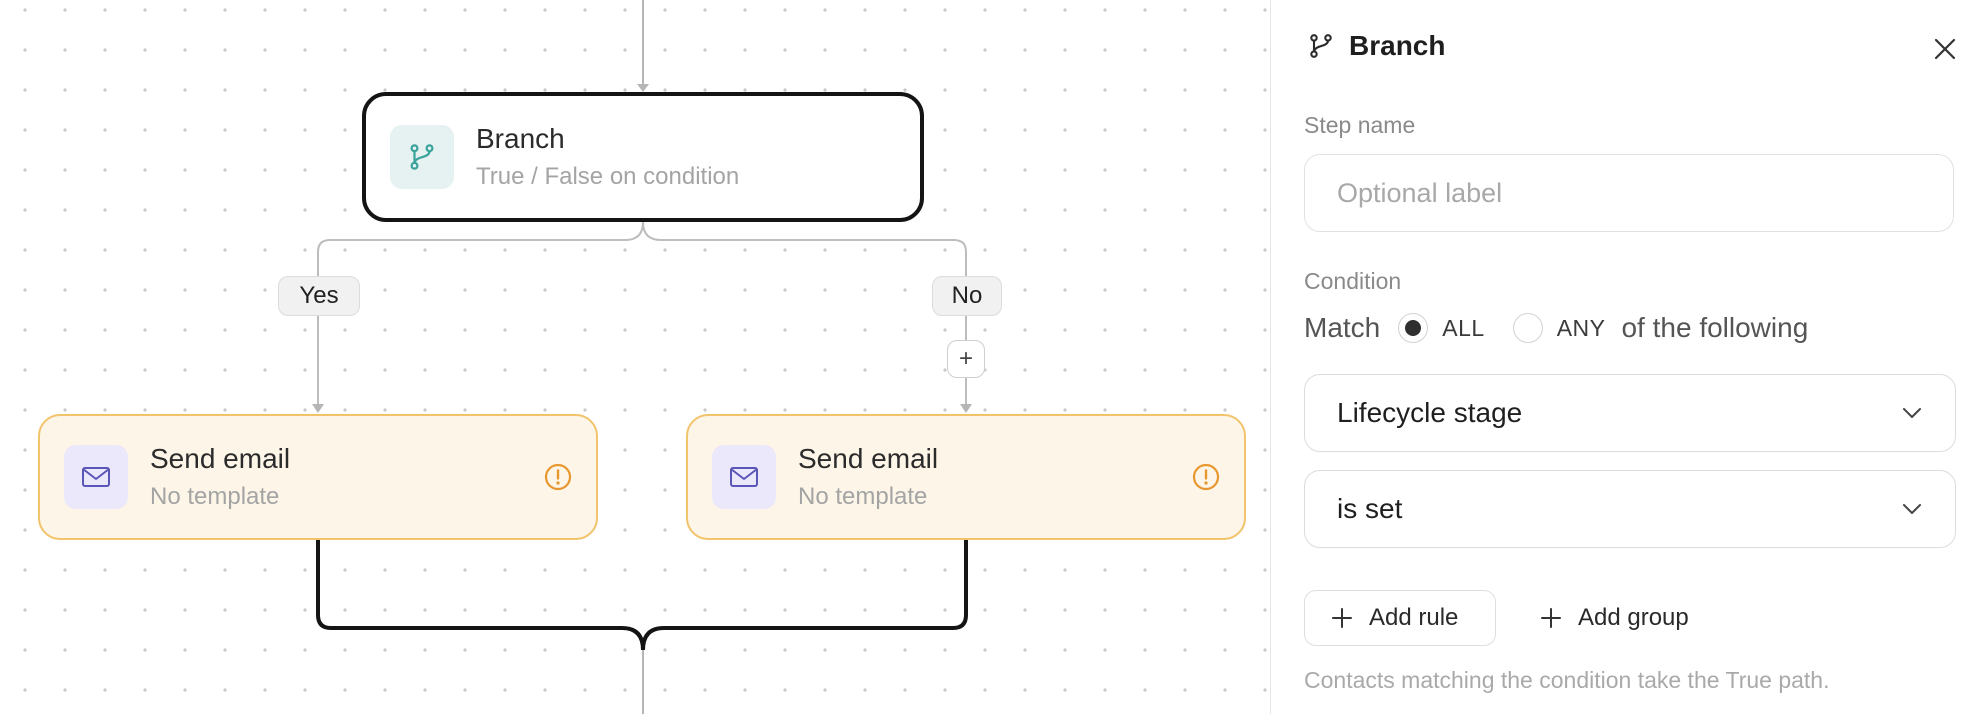 This screenshot has height=714, width=1984. I want to click on match-mode-group: Match ALL ANY of the following, so click(1556, 328).